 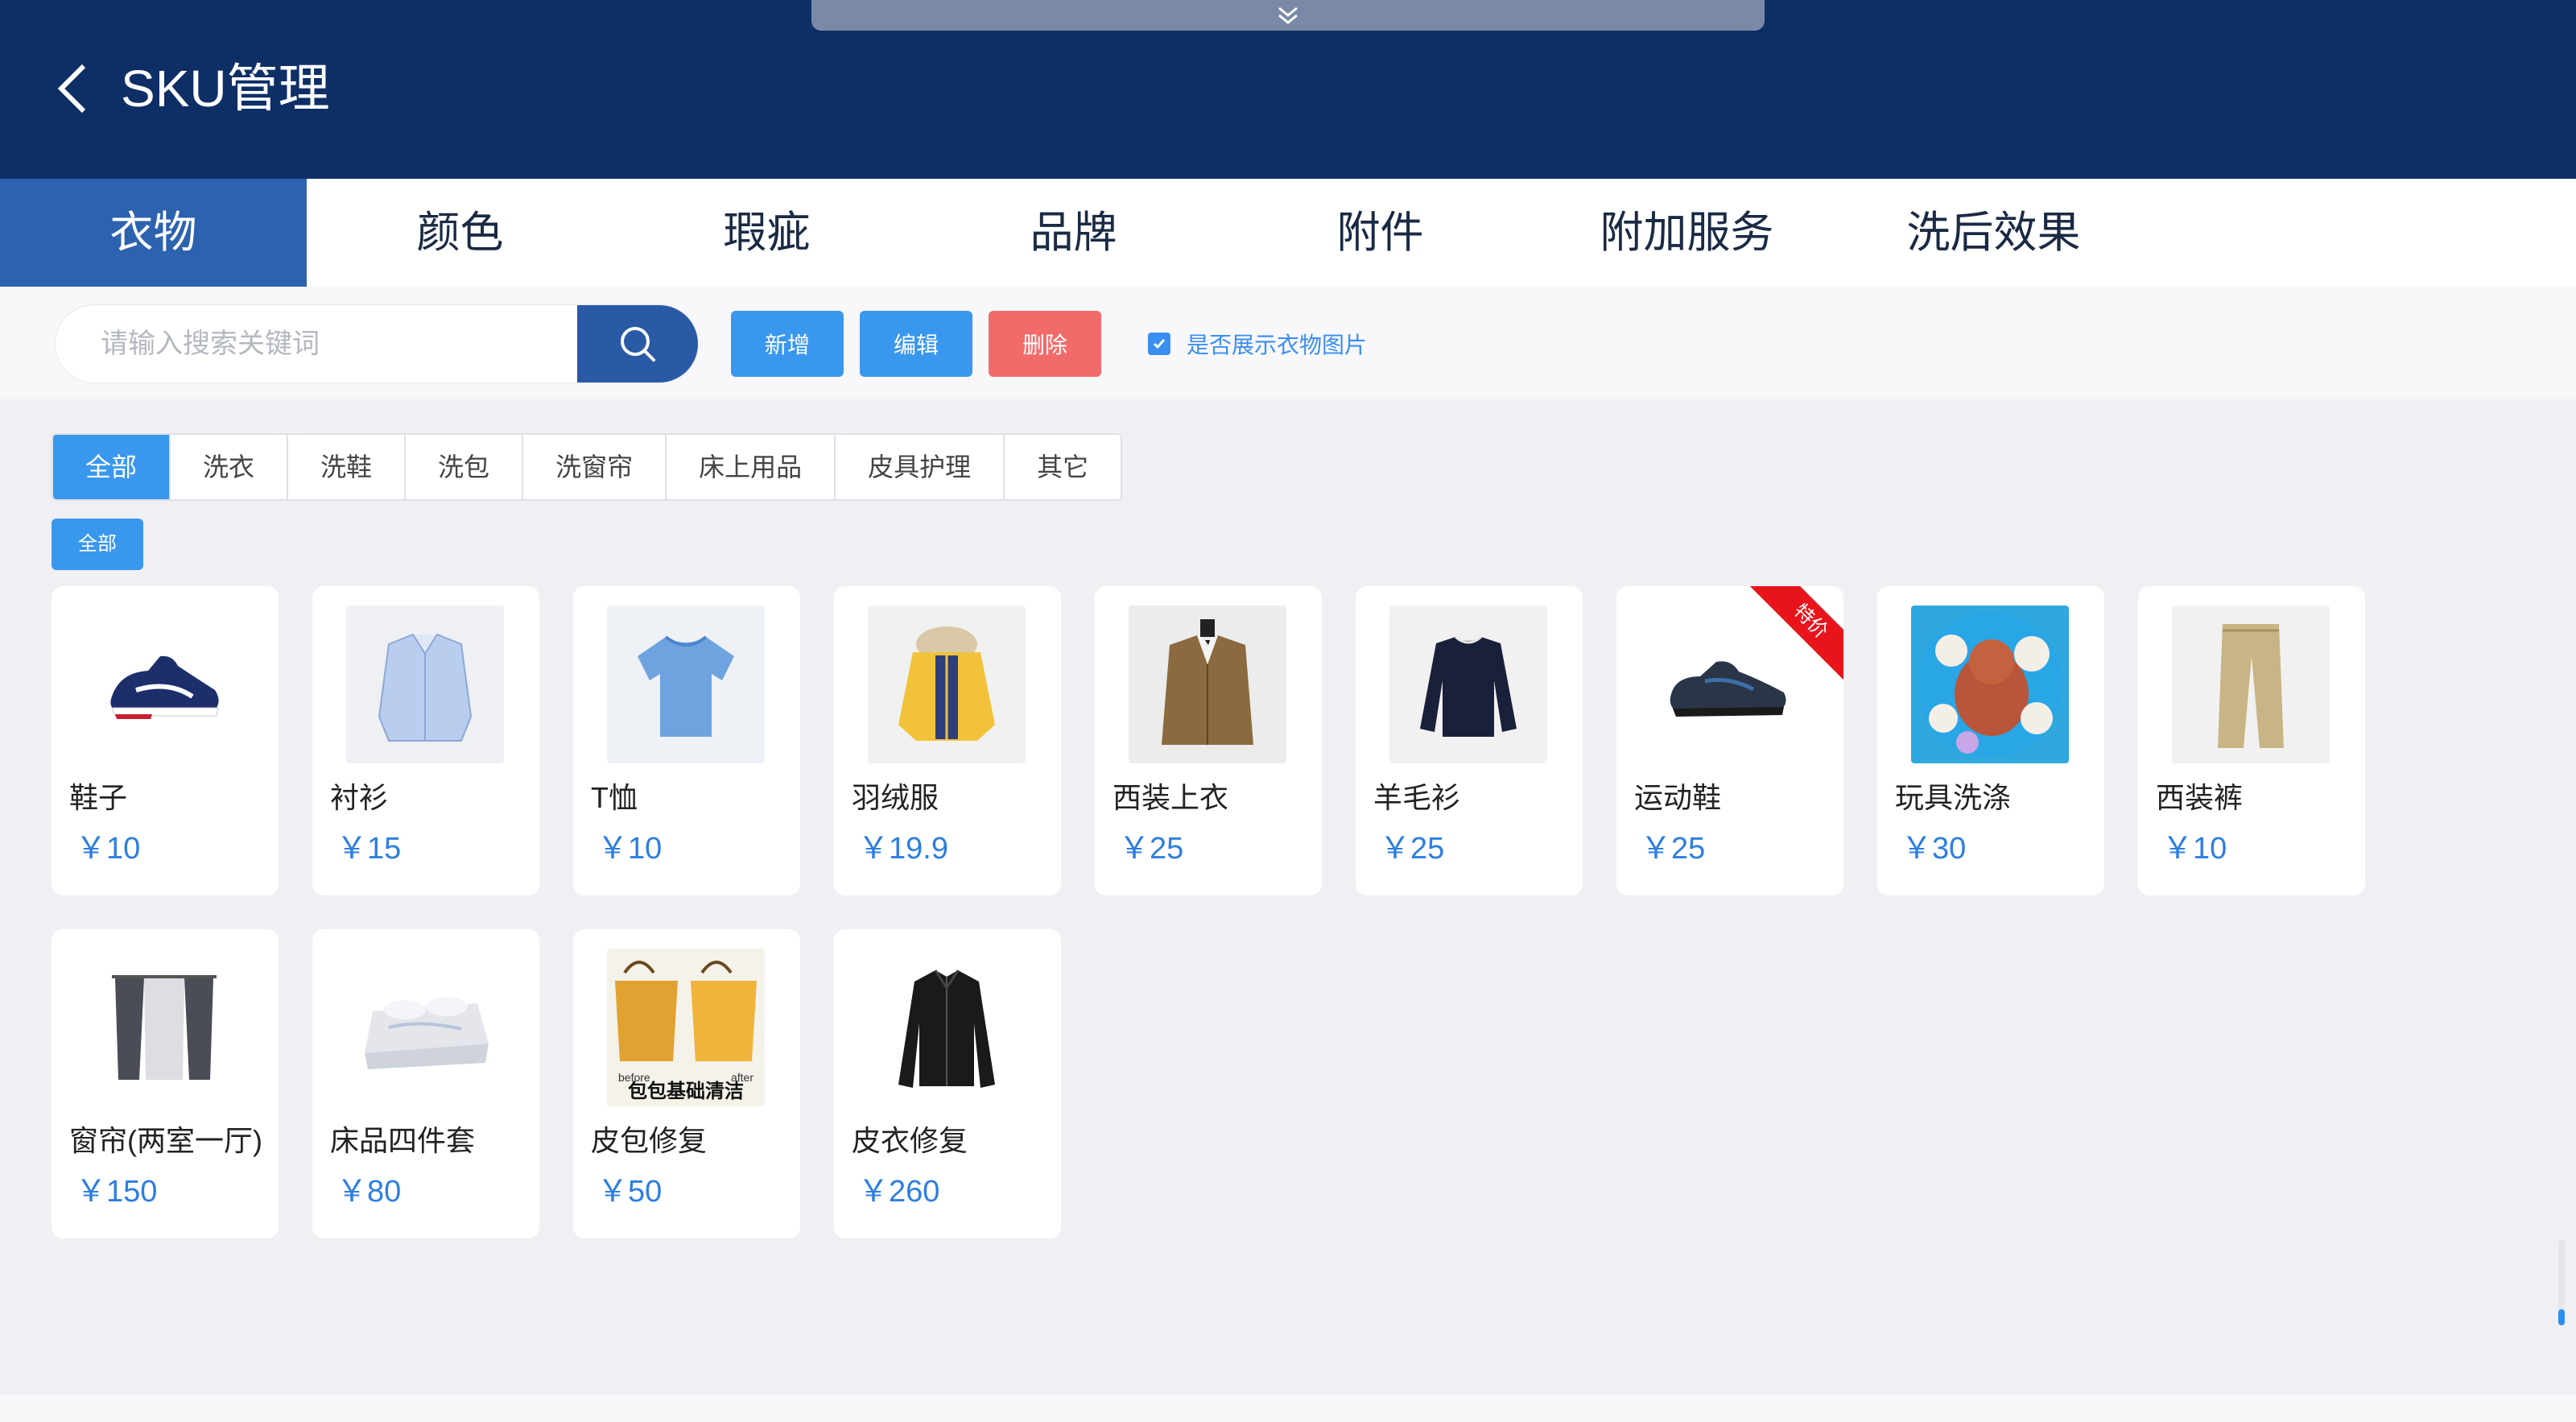 I want to click on suit-jacket-icon, so click(x=1207, y=684).